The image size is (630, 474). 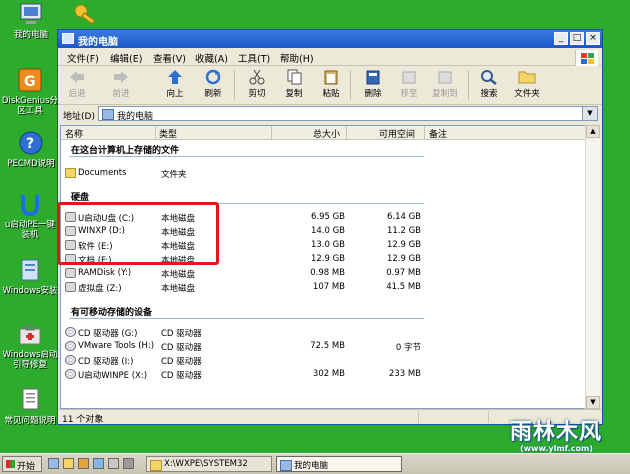 What do you see at coordinates (98, 42) in the screenshot?
I see `window-title: 我的电脑` at bounding box center [98, 42].